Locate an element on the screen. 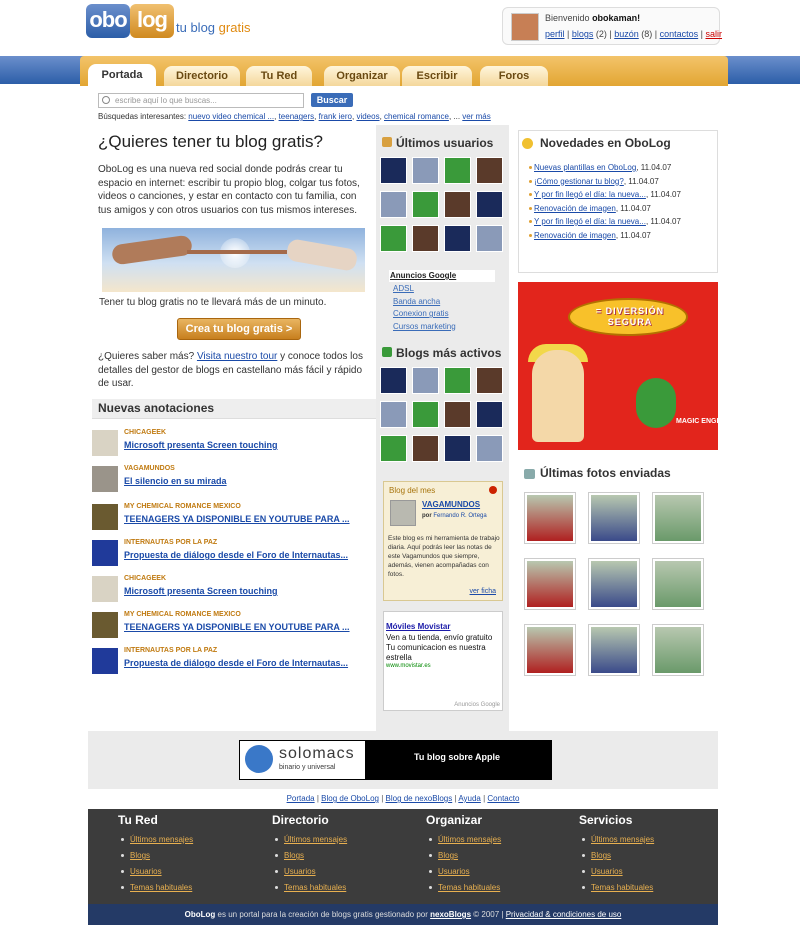 The width and height of the screenshot is (800, 925). ad-link: ADSL is located at coordinates (444, 289).